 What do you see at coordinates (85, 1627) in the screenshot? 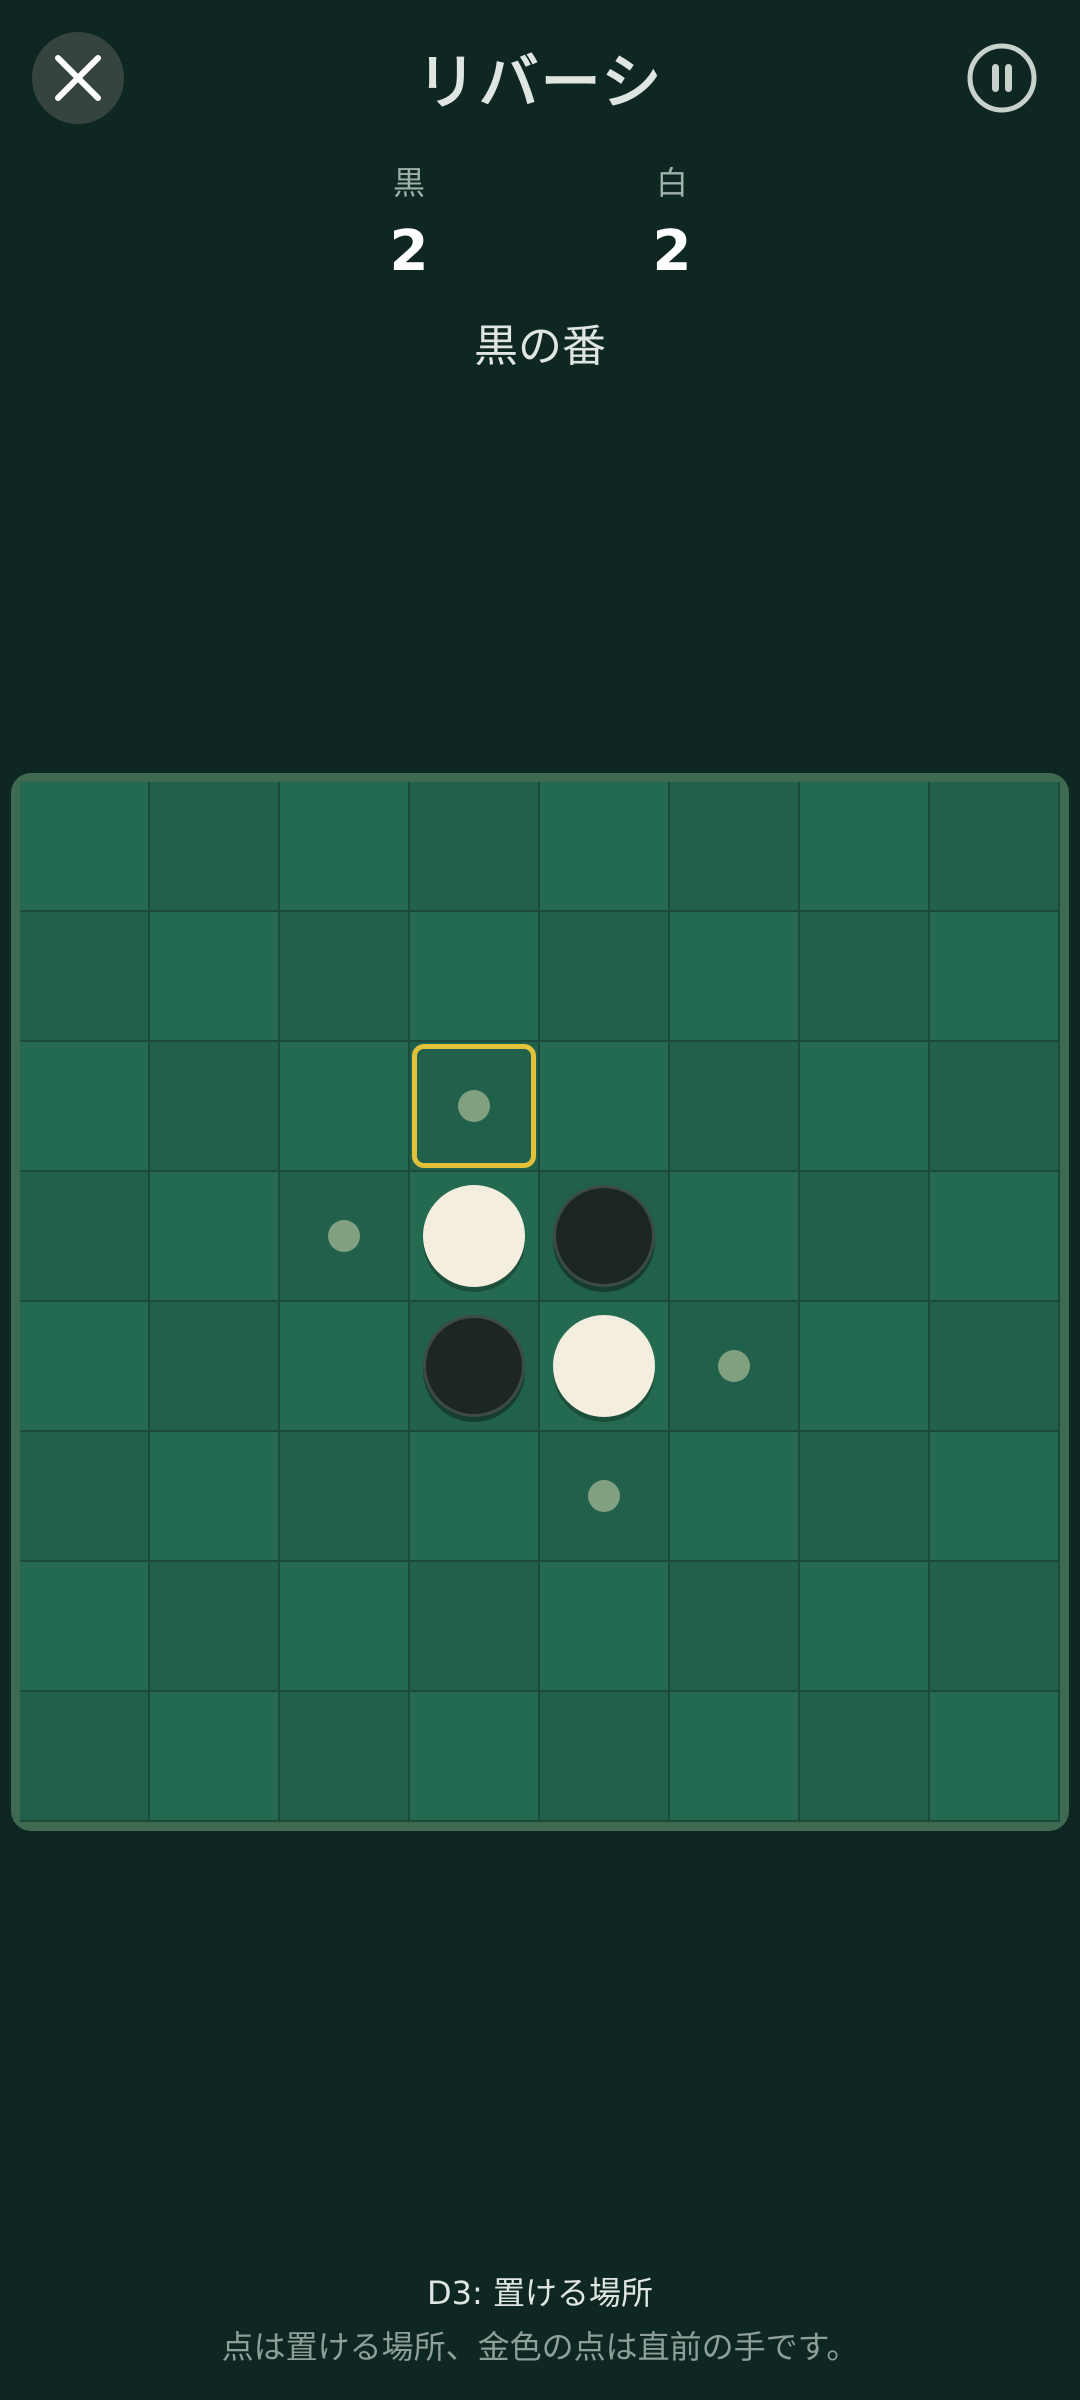
I see `board-cell-a7` at bounding box center [85, 1627].